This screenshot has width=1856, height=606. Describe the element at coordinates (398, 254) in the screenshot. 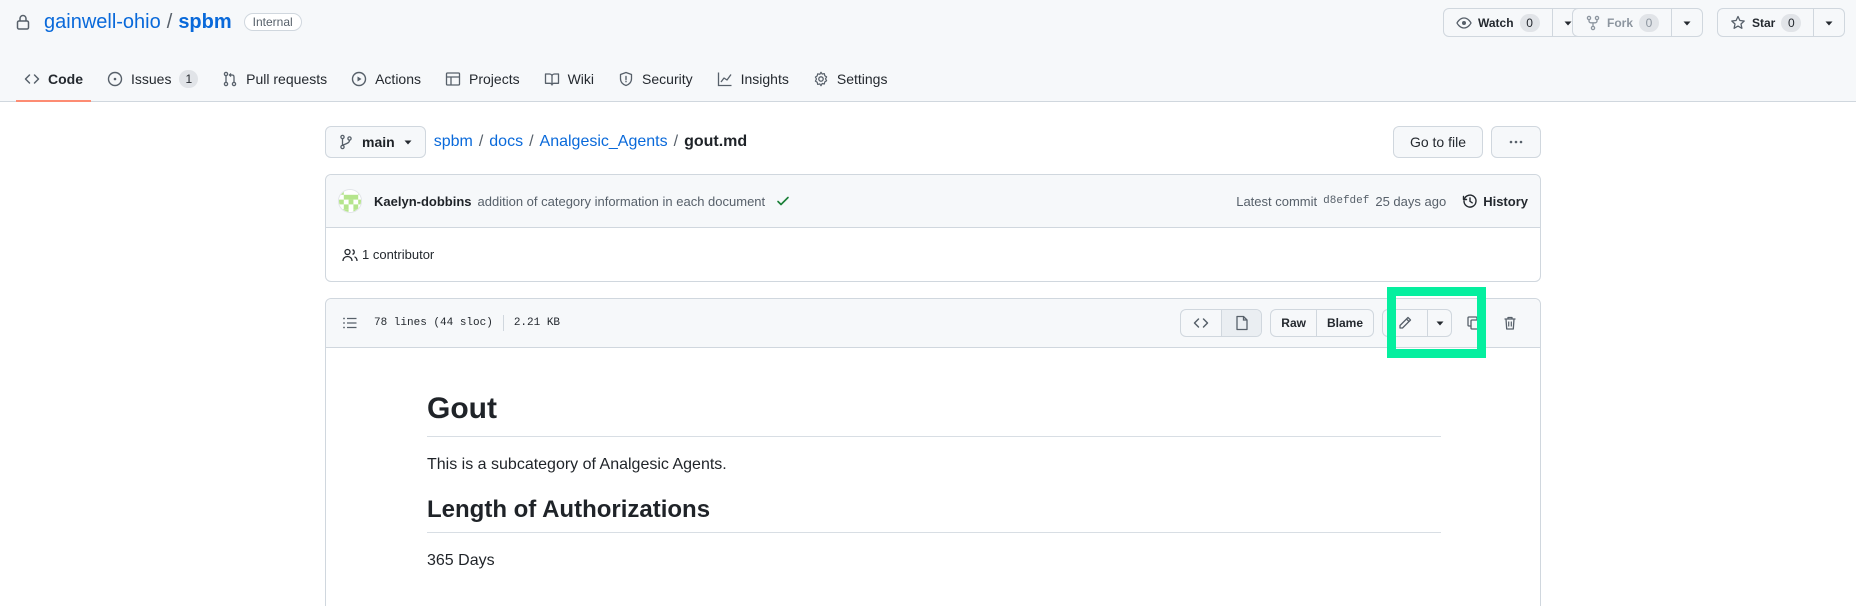

I see `contributors-link: 1 contributor` at that location.